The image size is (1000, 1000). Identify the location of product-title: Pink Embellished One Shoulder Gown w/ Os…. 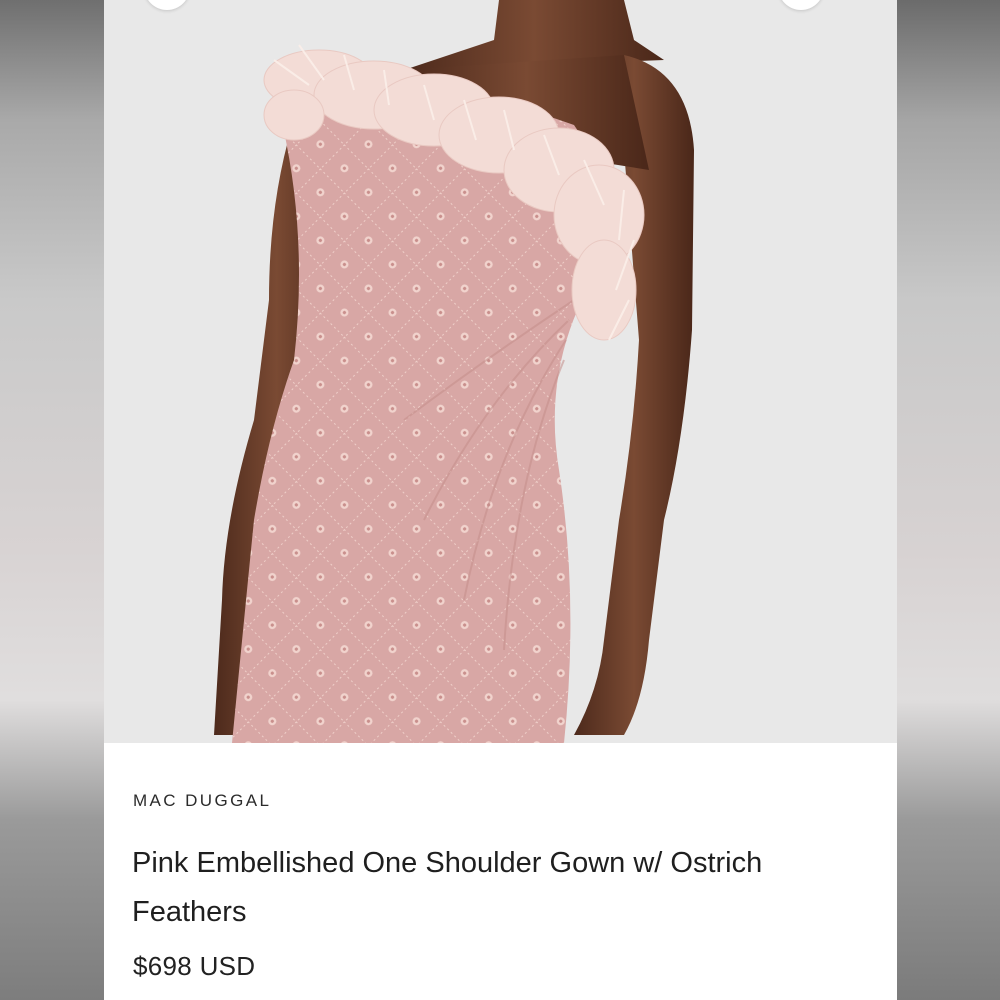
(497, 888).